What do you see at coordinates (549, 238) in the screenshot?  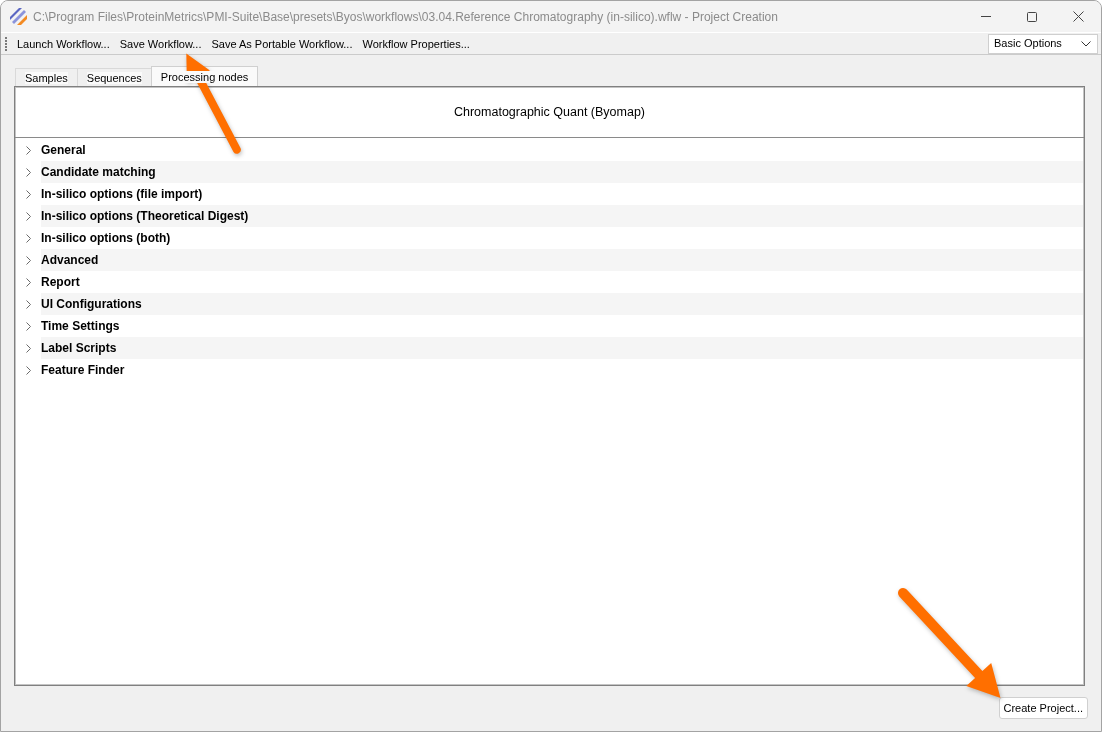 I see `tree-item: In-silico options (both)` at bounding box center [549, 238].